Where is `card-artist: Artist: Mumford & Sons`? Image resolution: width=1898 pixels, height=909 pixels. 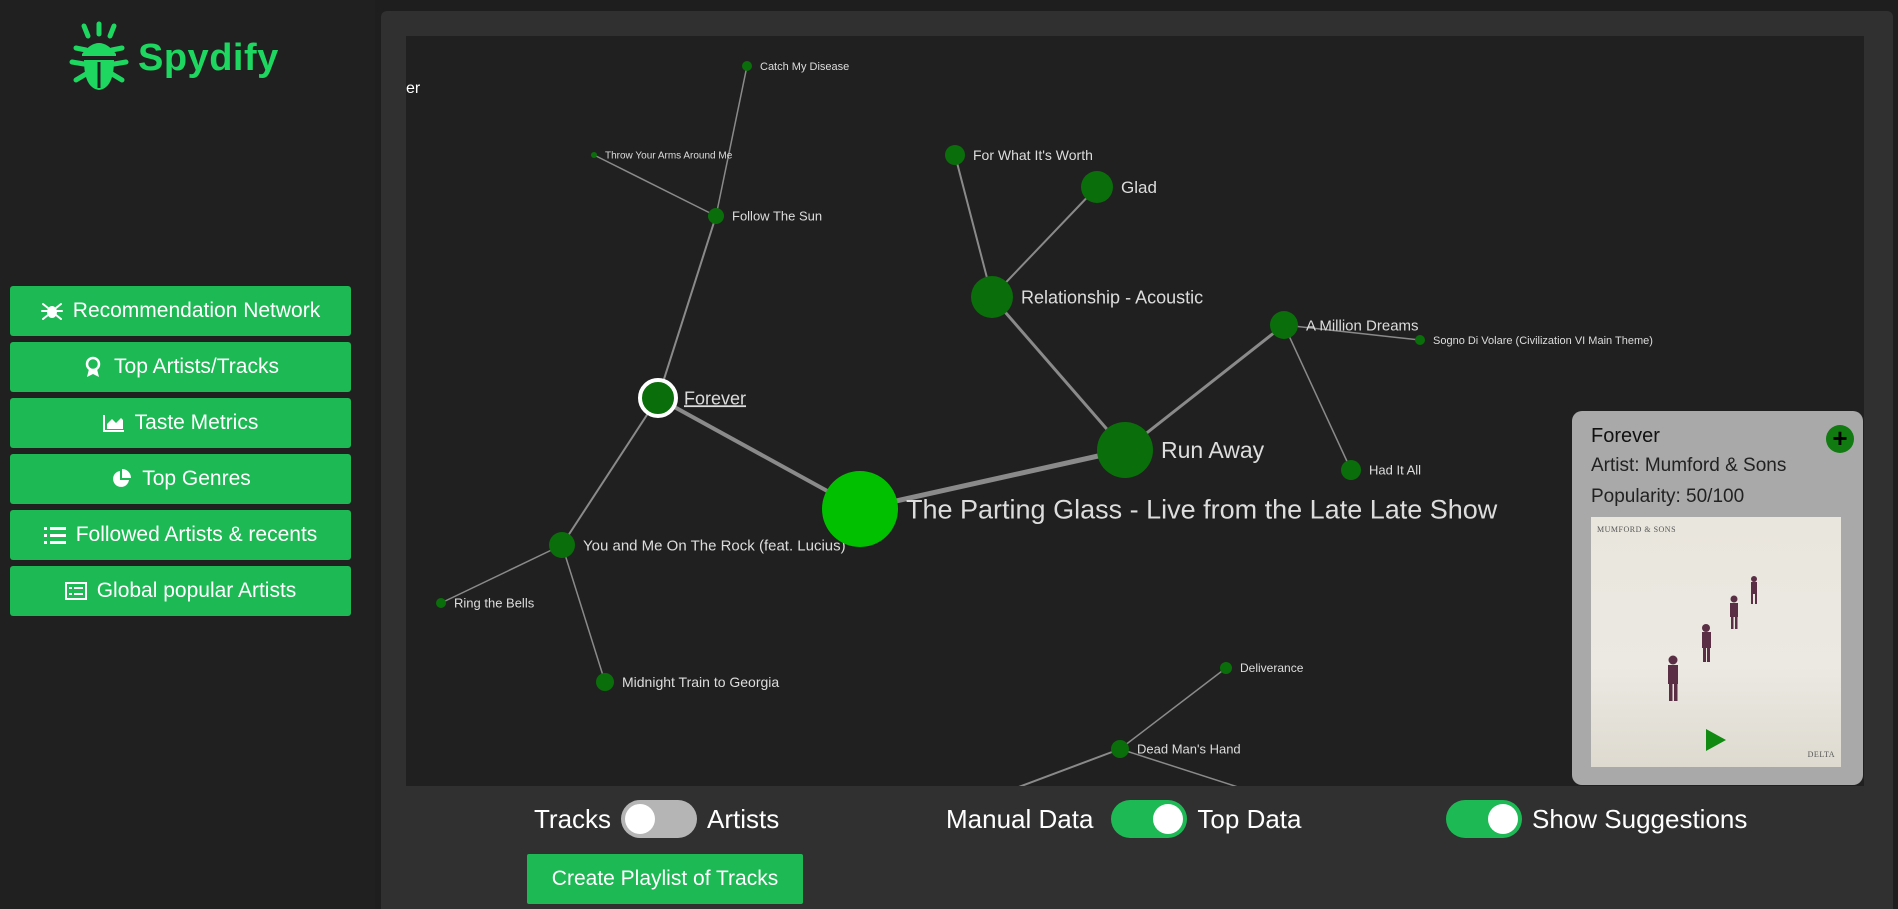
card-artist: Artist: Mumford & Sons is located at coordinates (1689, 465).